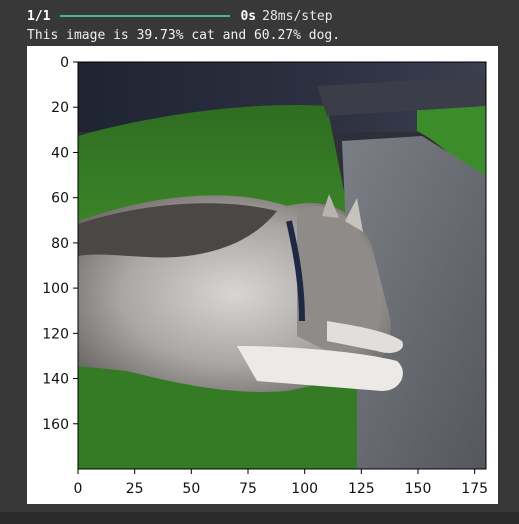  What do you see at coordinates (248, 16) in the screenshot?
I see `elapsed-time: 0s` at bounding box center [248, 16].